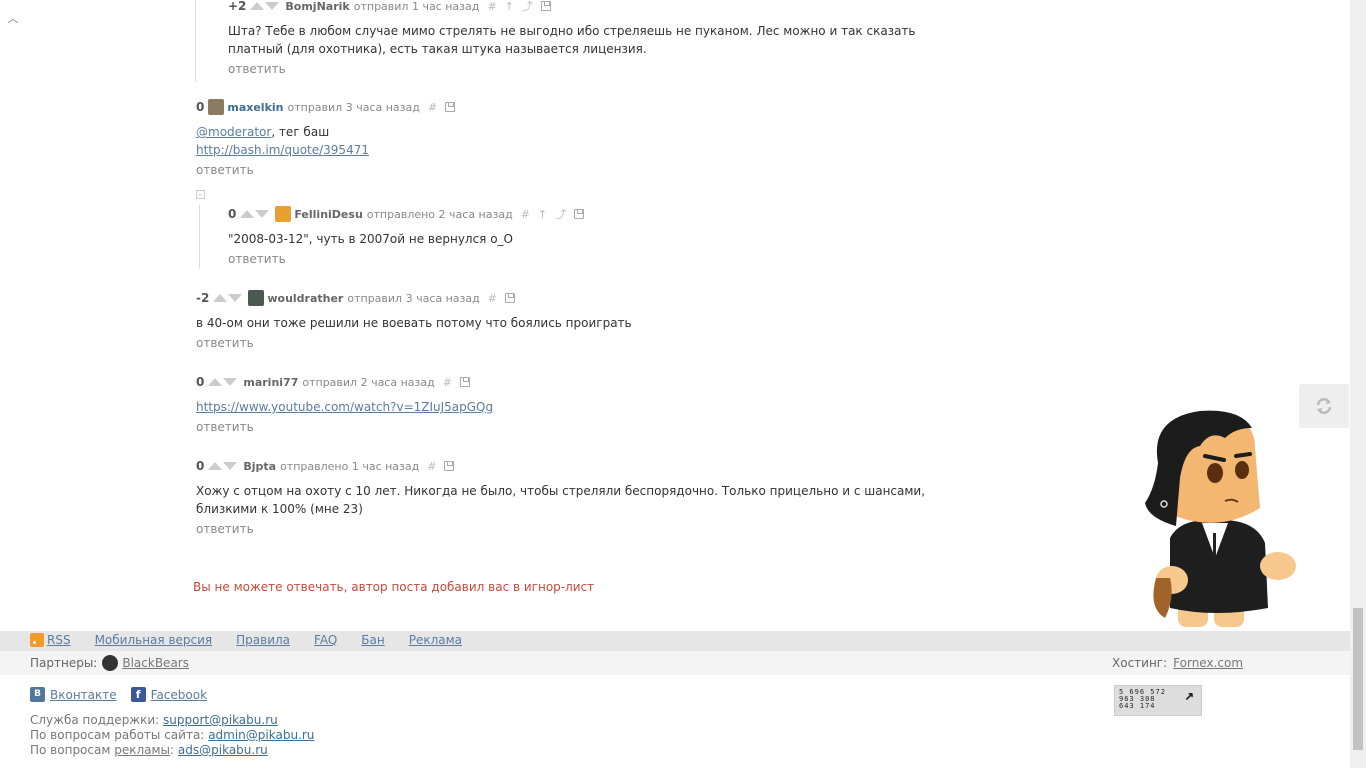  Describe the element at coordinates (1158, 700) in the screenshot. I see `visitor-counter: 5 696 572 963 308 643 174 ↗` at that location.